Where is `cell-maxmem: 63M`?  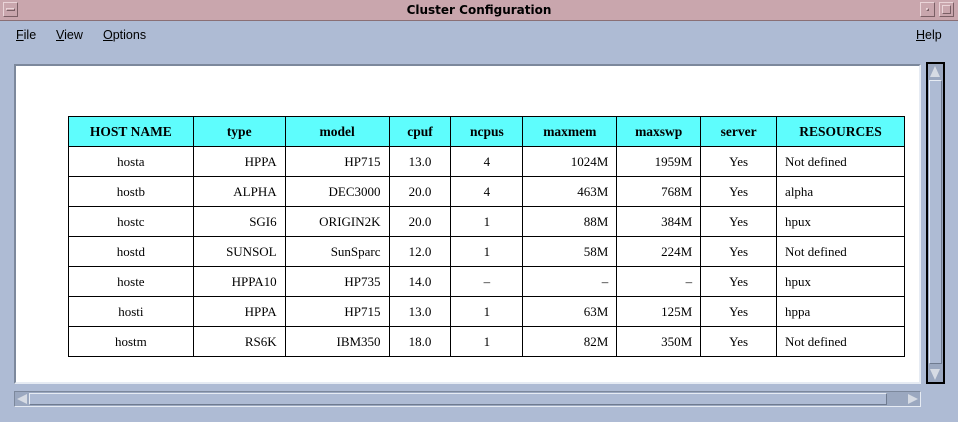 cell-maxmem: 63M is located at coordinates (570, 311).